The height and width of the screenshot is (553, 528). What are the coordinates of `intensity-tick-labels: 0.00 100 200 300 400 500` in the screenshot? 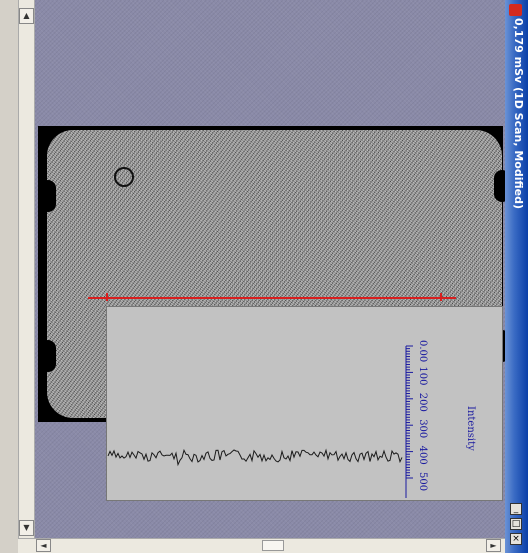 It's located at (422, 415).